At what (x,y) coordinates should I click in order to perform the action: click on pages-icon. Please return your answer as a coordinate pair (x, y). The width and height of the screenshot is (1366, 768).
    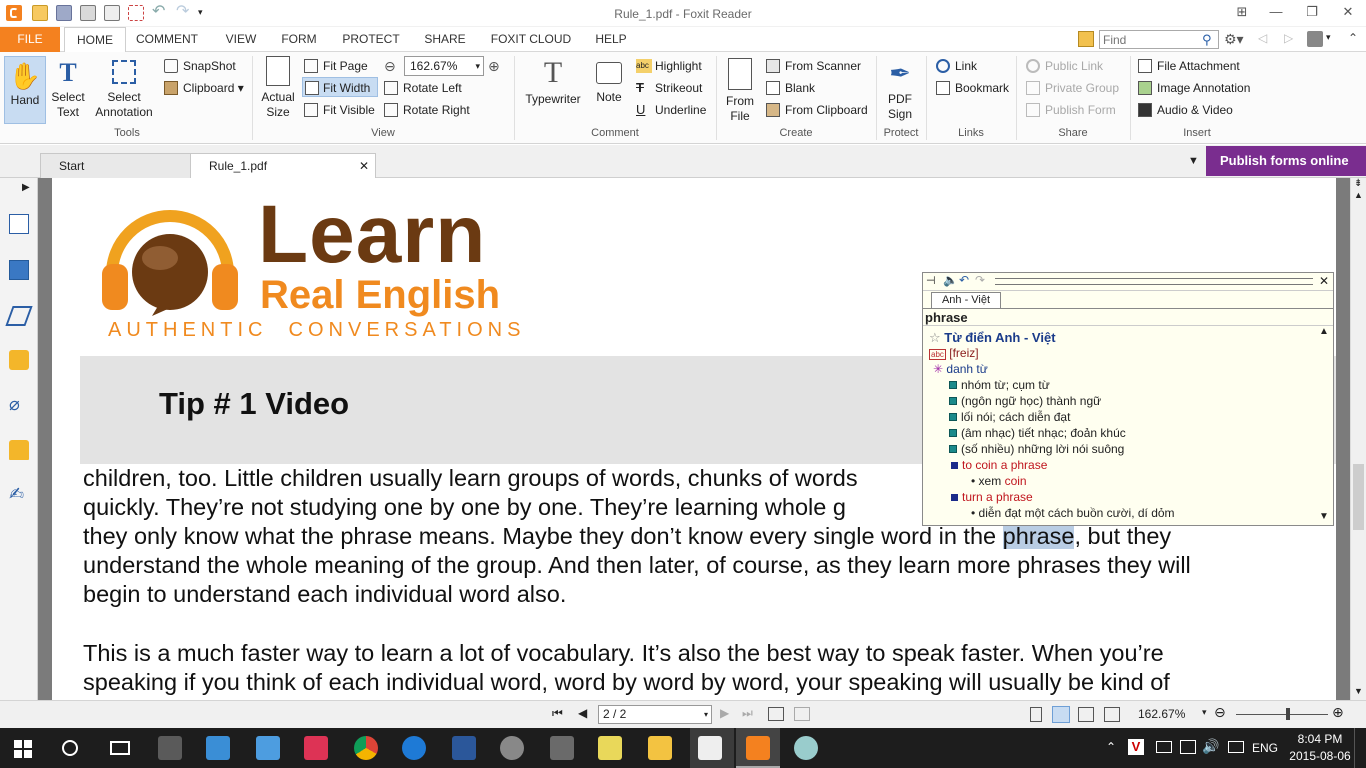
    Looking at the image, I should click on (19, 270).